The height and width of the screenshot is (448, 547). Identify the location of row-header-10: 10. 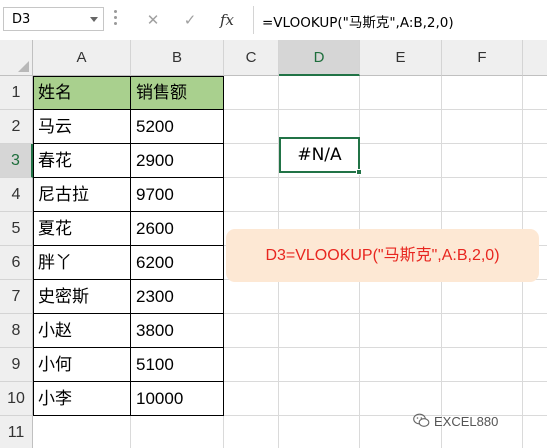
(16, 399).